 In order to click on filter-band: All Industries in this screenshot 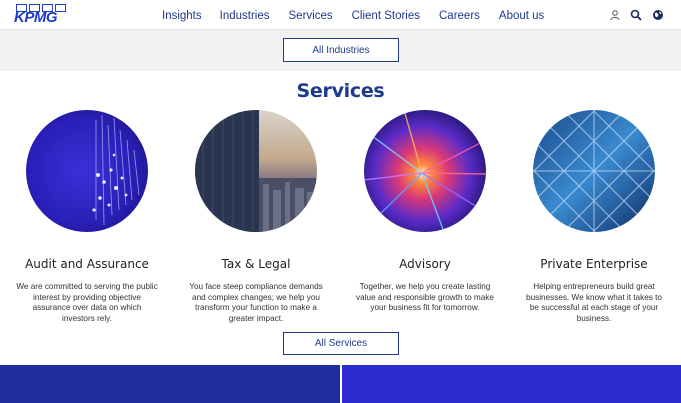, I will do `click(340, 50)`.